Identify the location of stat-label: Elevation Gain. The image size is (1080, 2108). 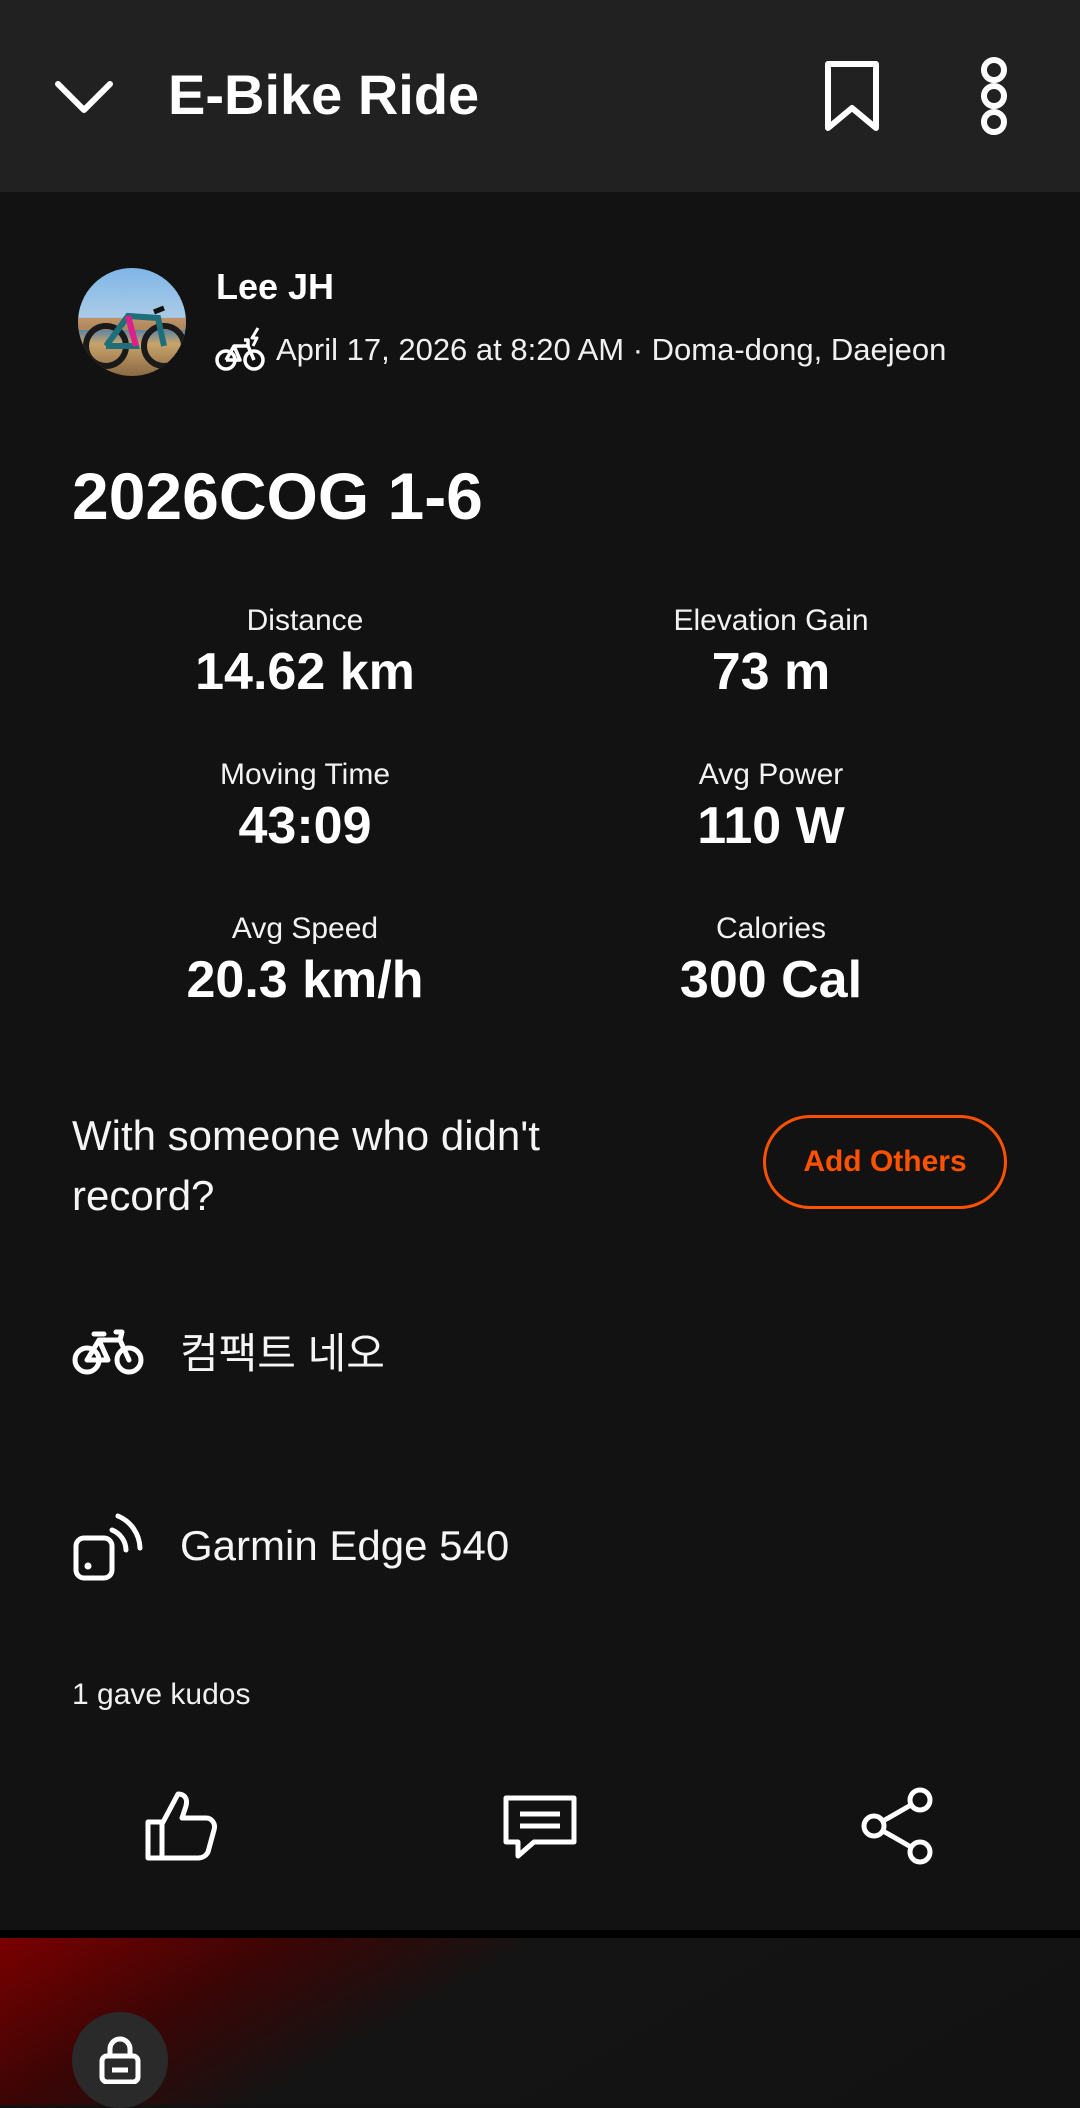
(771, 620).